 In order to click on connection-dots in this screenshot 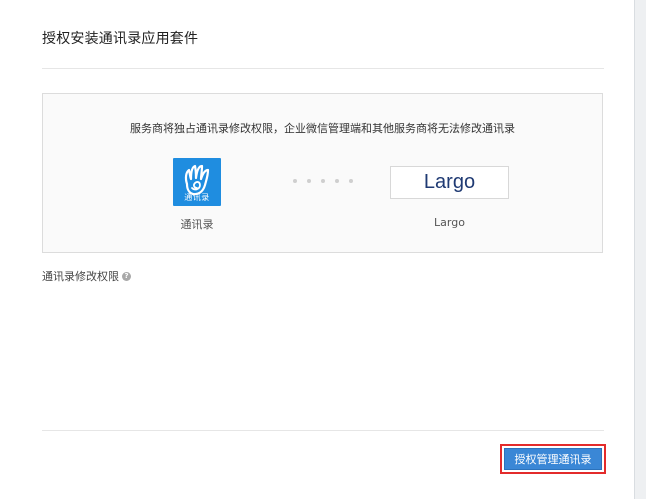, I will do `click(323, 182)`.